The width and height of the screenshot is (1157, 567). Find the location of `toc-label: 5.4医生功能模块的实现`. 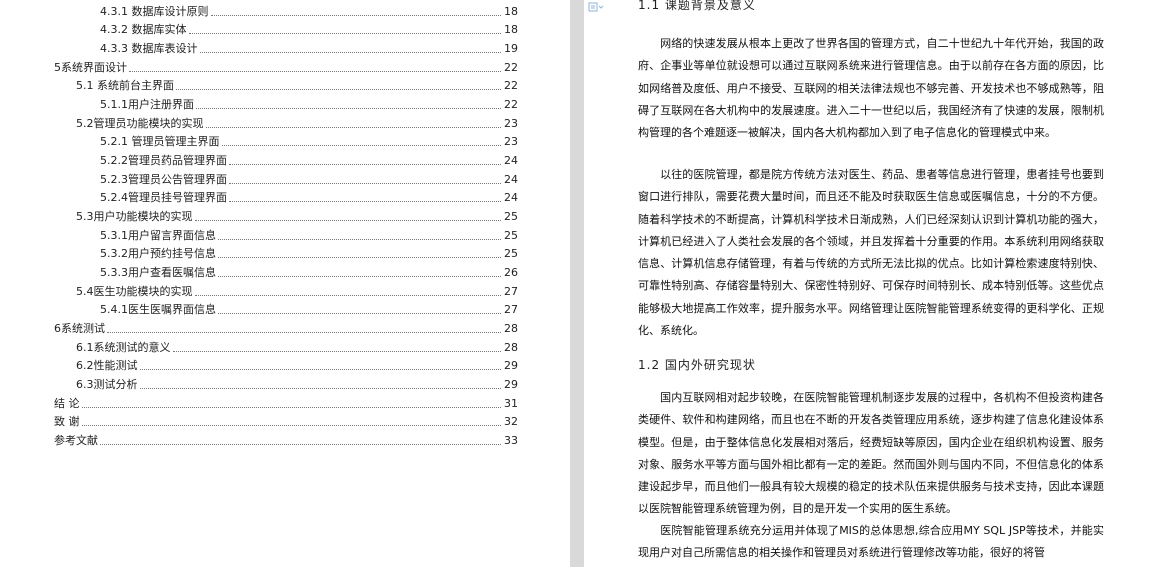

toc-label: 5.4医生功能模块的实现 is located at coordinates (135, 292).